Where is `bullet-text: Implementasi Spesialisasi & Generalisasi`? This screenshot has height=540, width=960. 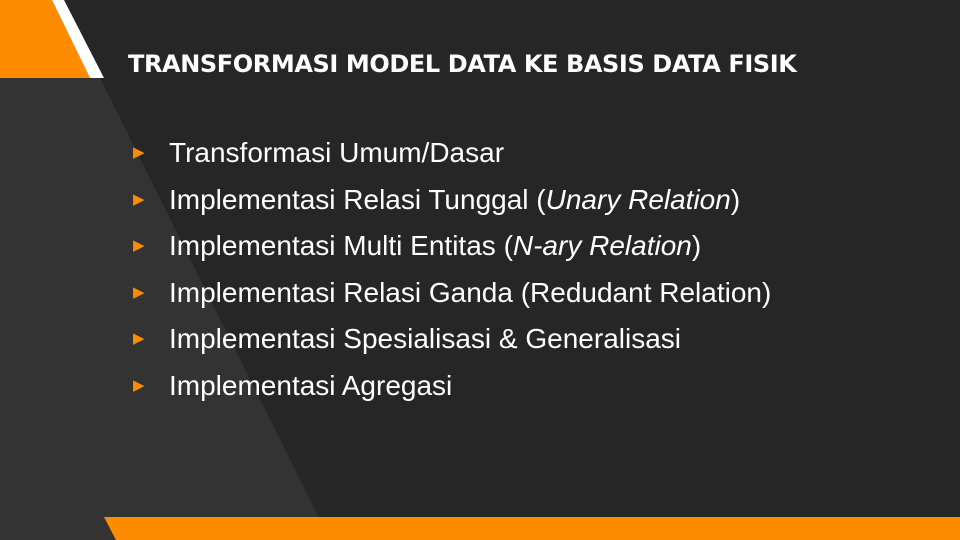
bullet-text: Implementasi Spesialisasi & Generalisasi is located at coordinates (425, 338).